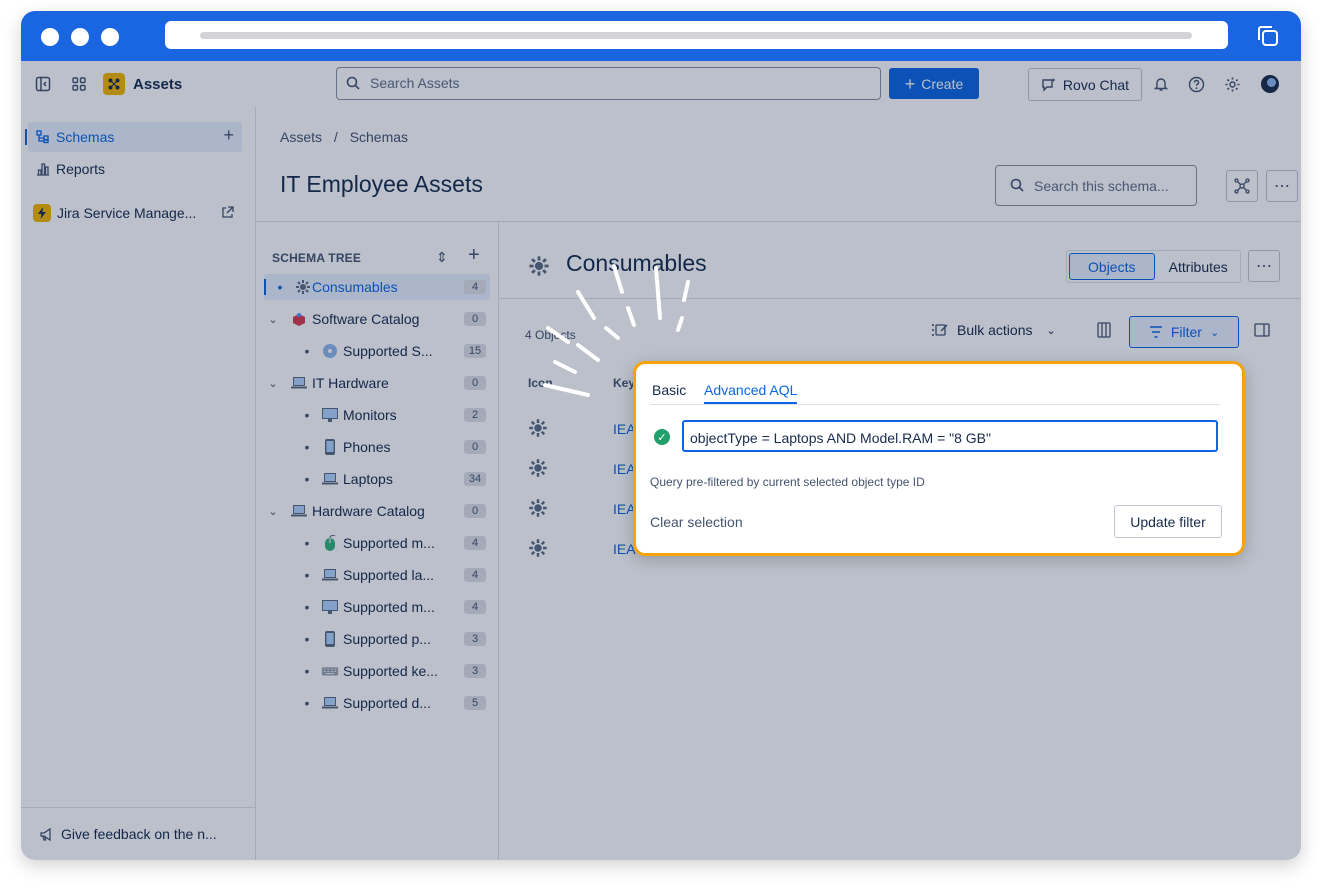  I want to click on window-minimize-dot, so click(80, 37).